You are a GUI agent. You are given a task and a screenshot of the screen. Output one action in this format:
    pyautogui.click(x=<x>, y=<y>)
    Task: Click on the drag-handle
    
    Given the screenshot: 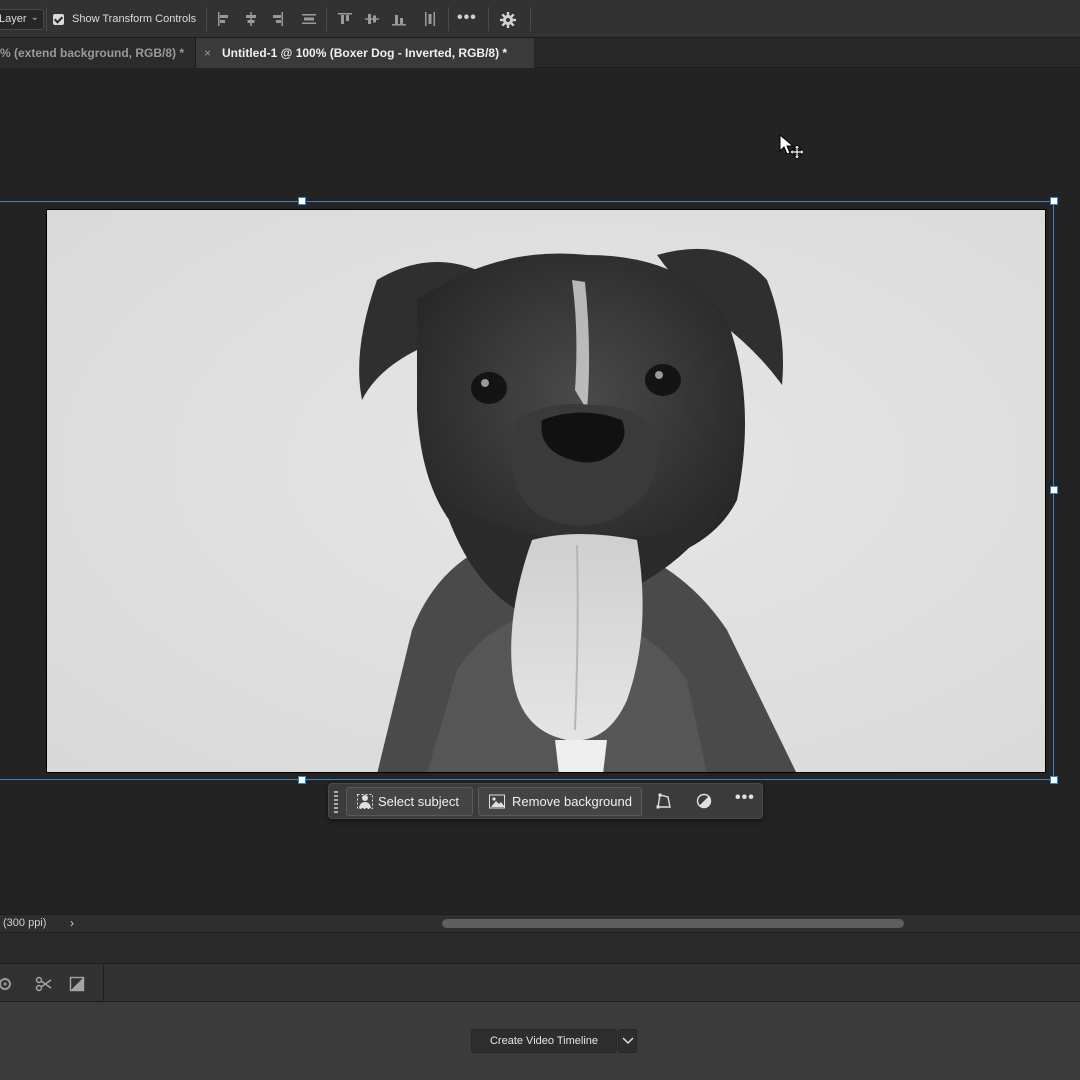 What is the action you would take?
    pyautogui.click(x=336, y=802)
    